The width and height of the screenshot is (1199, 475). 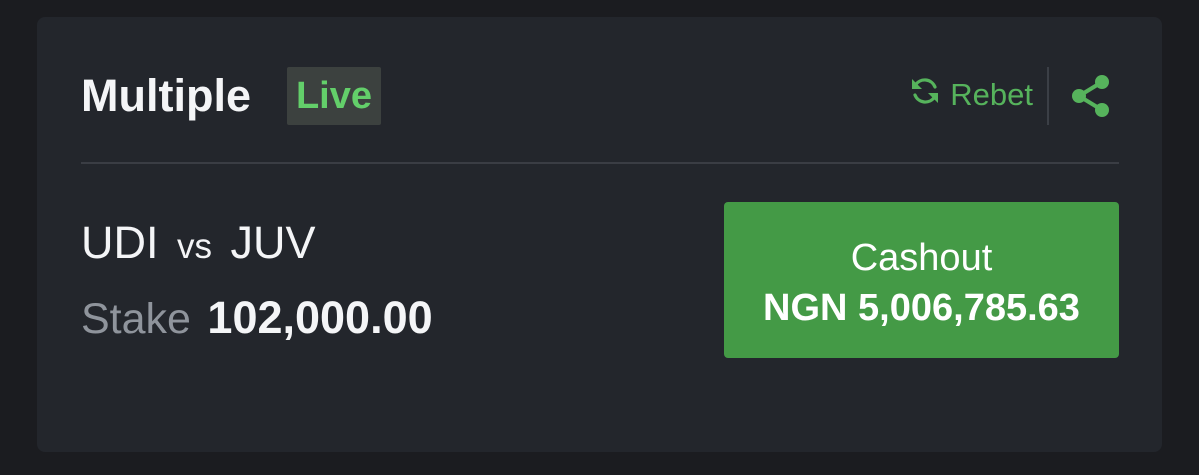 I want to click on share-icon, so click(x=1091, y=100).